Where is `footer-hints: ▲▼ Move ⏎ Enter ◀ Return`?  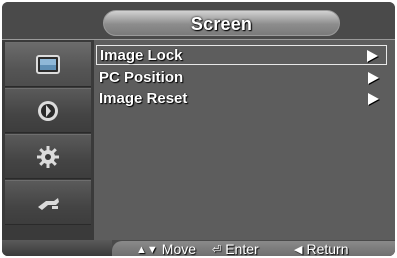 footer-hints: ▲▼ Move ⏎ Enter ◀ Return is located at coordinates (253, 248).